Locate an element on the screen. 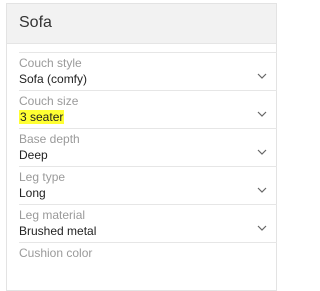  leg-material-value: Brushed metal is located at coordinates (58, 231).